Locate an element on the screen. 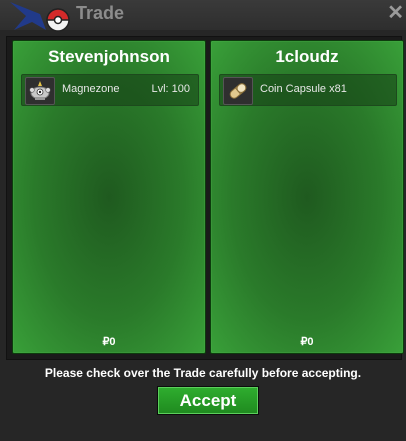 This screenshot has height=441, width=406. item-name-left: Magnezone is located at coordinates (91, 89).